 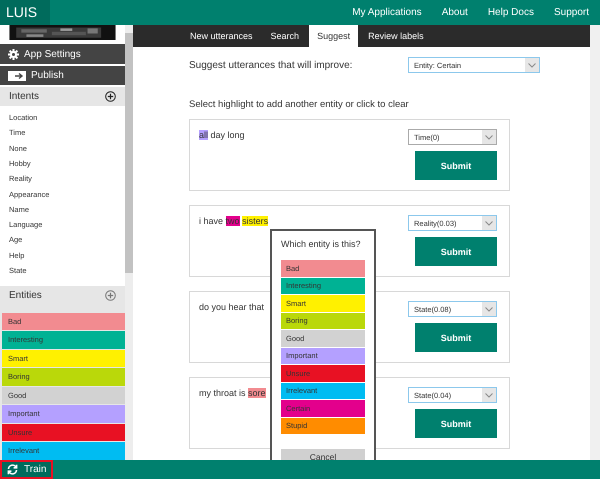 I want to click on instruction-text: Select highlight to add another entity or click to clear, so click(x=299, y=104).